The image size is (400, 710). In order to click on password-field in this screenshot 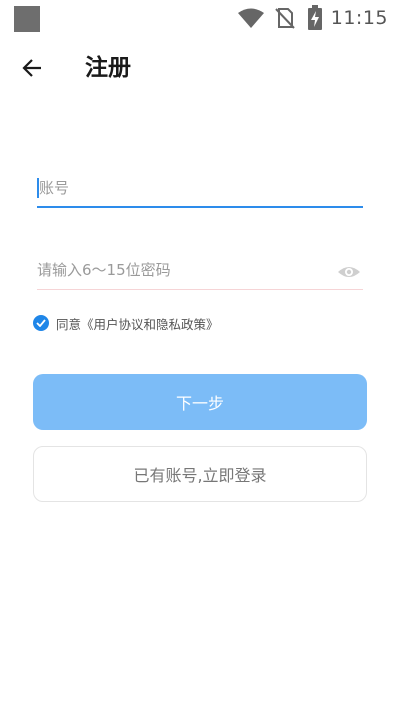, I will do `click(200, 271)`.